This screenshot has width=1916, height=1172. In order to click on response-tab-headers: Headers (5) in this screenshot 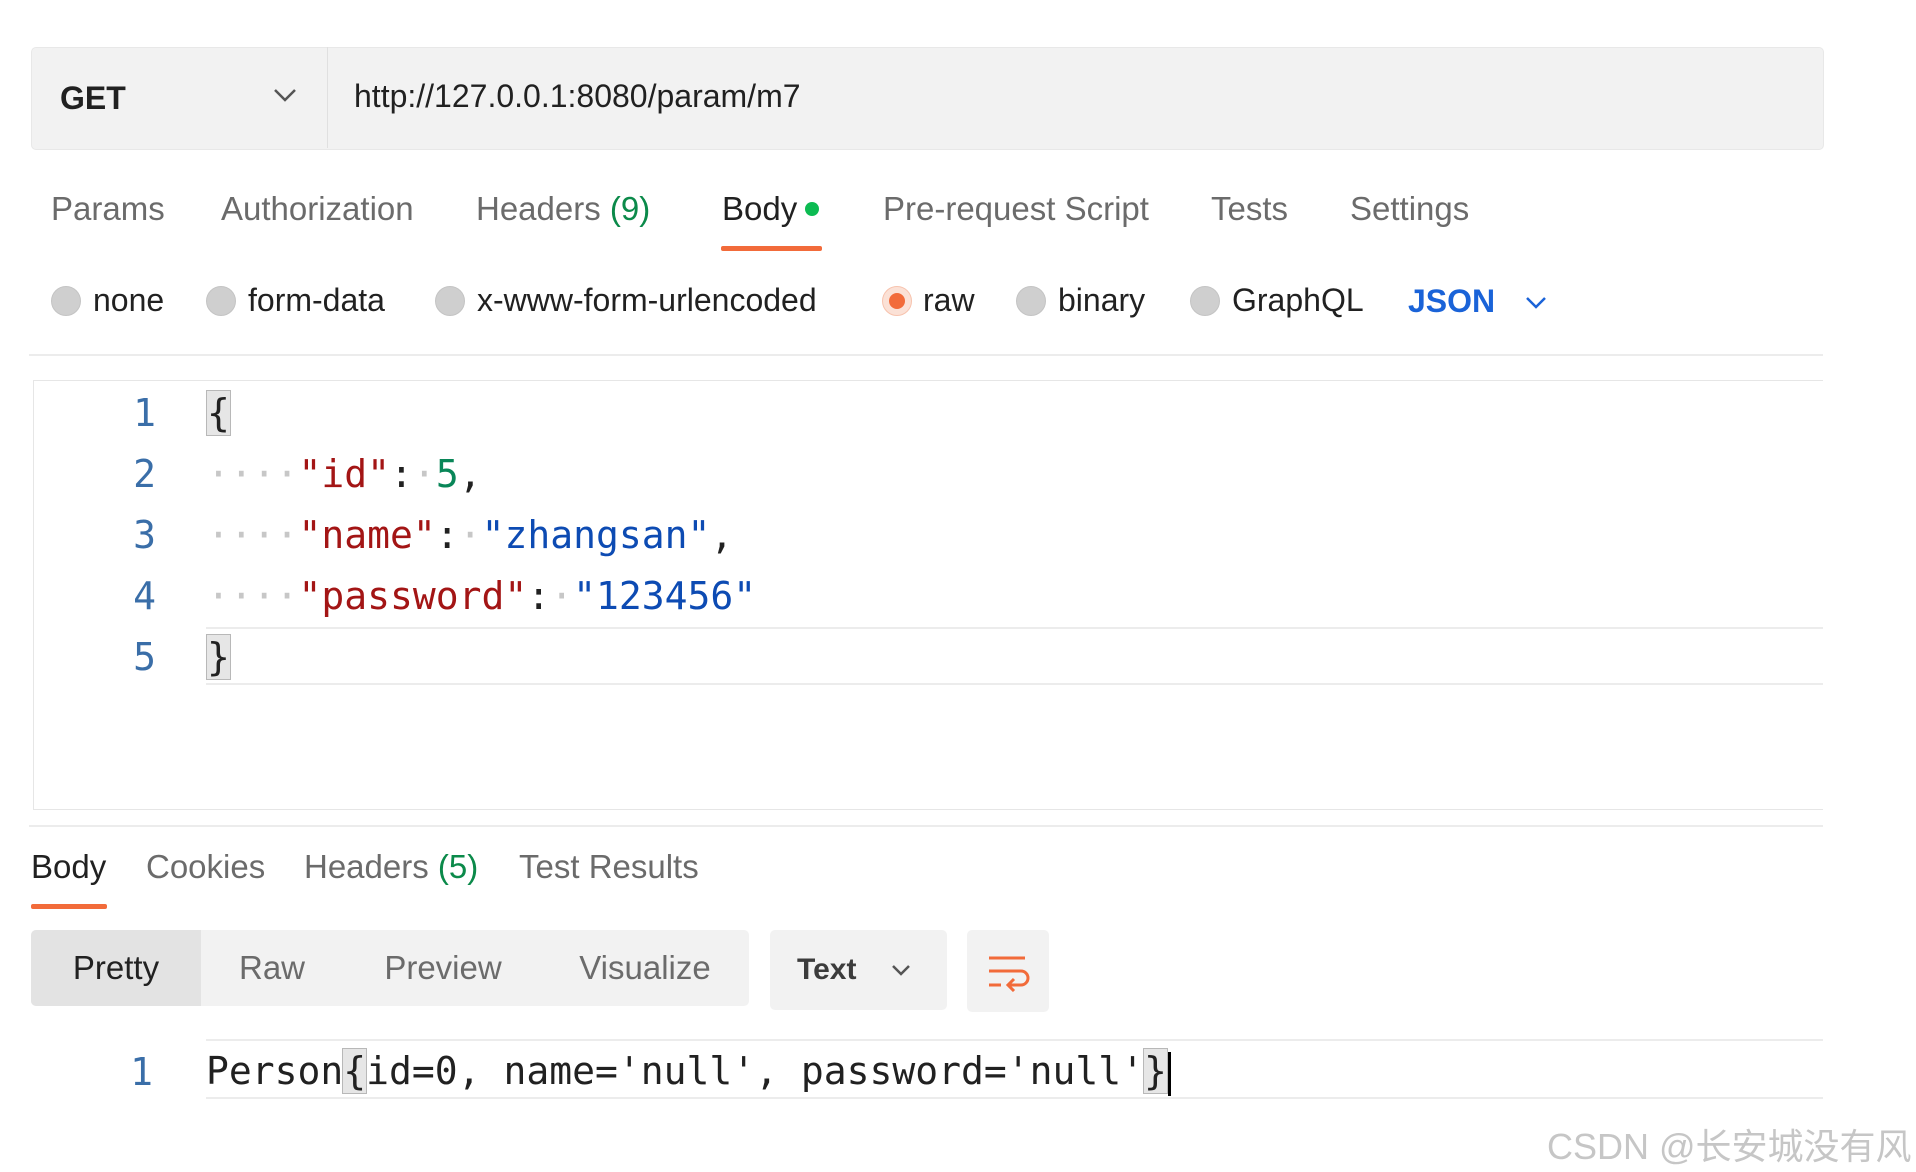, I will do `click(391, 867)`.